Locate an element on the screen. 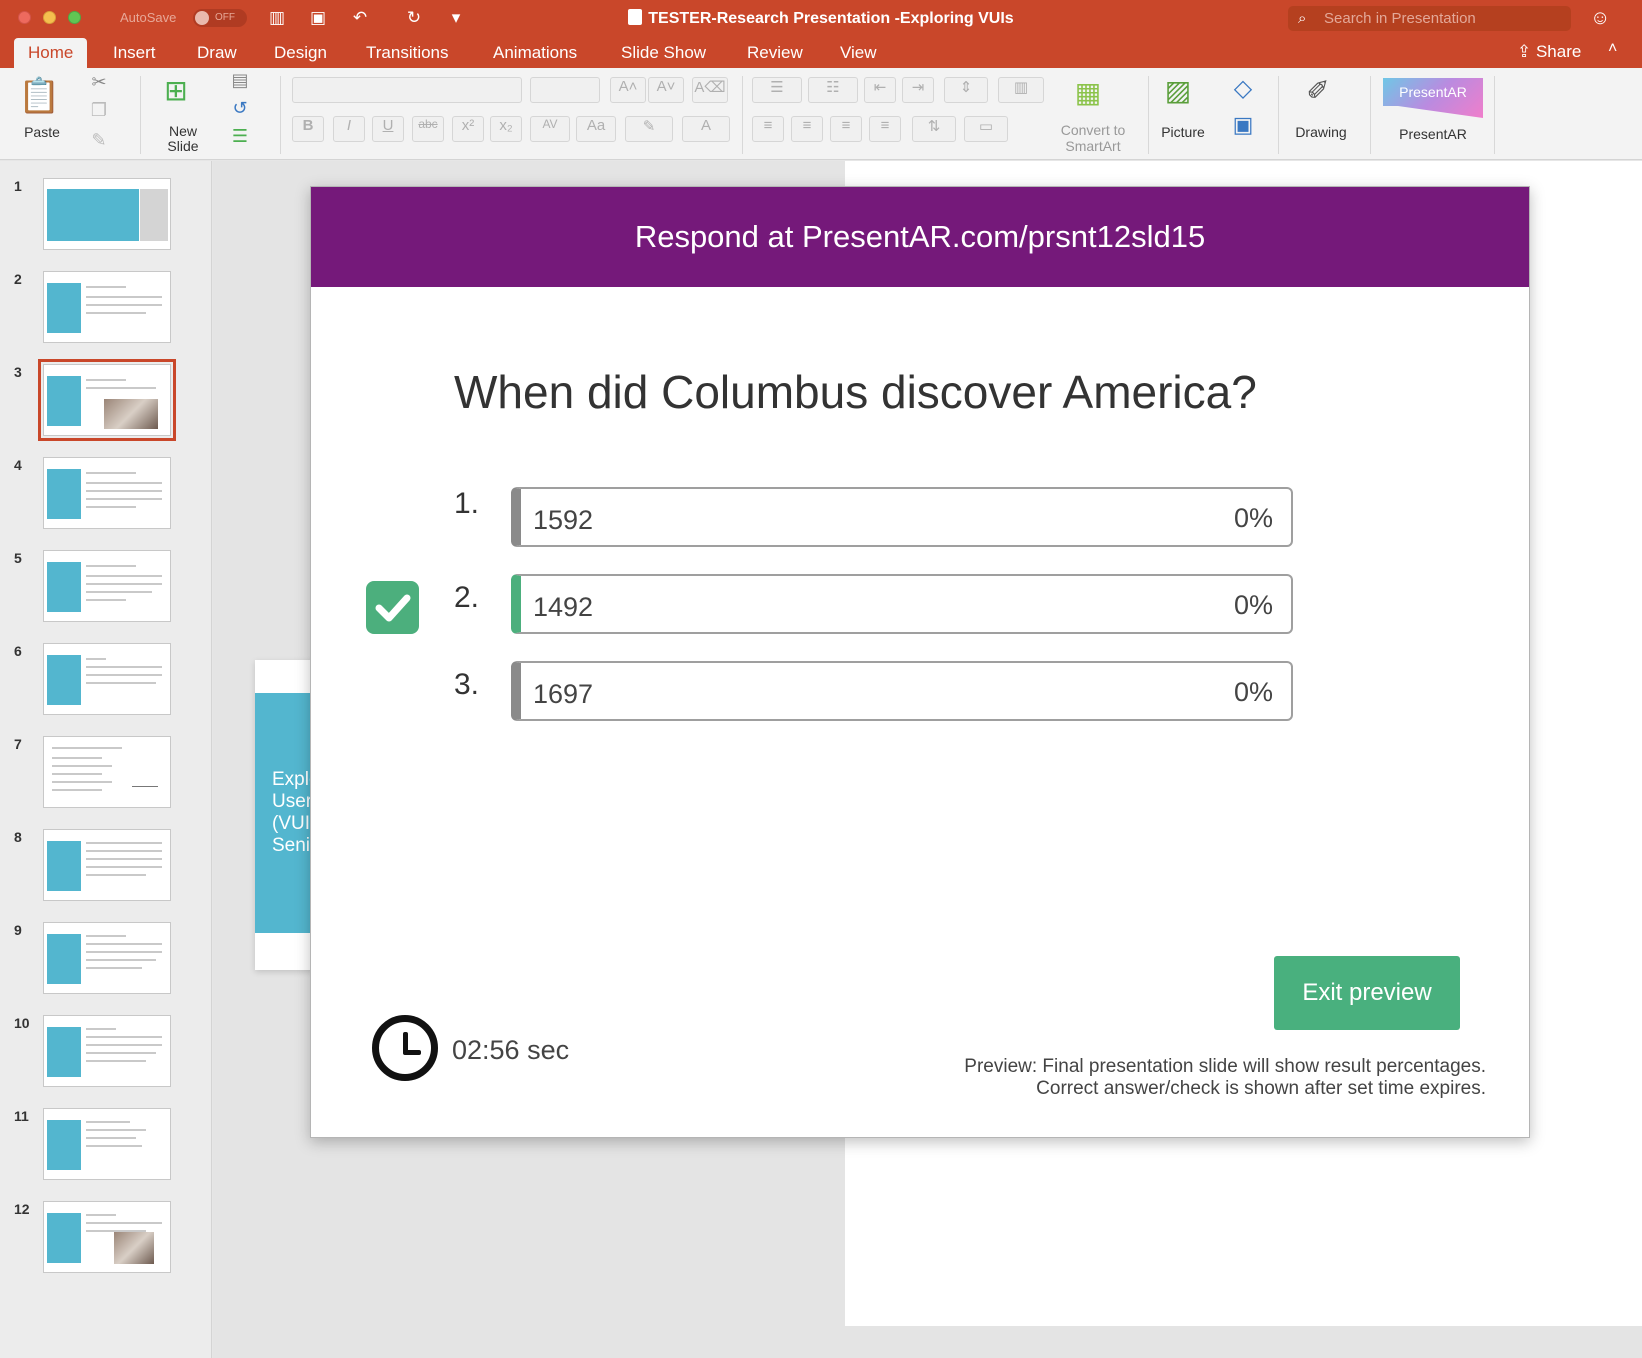 The height and width of the screenshot is (1358, 1642). background-slide-text: (VUIs is located at coordinates (293, 823).